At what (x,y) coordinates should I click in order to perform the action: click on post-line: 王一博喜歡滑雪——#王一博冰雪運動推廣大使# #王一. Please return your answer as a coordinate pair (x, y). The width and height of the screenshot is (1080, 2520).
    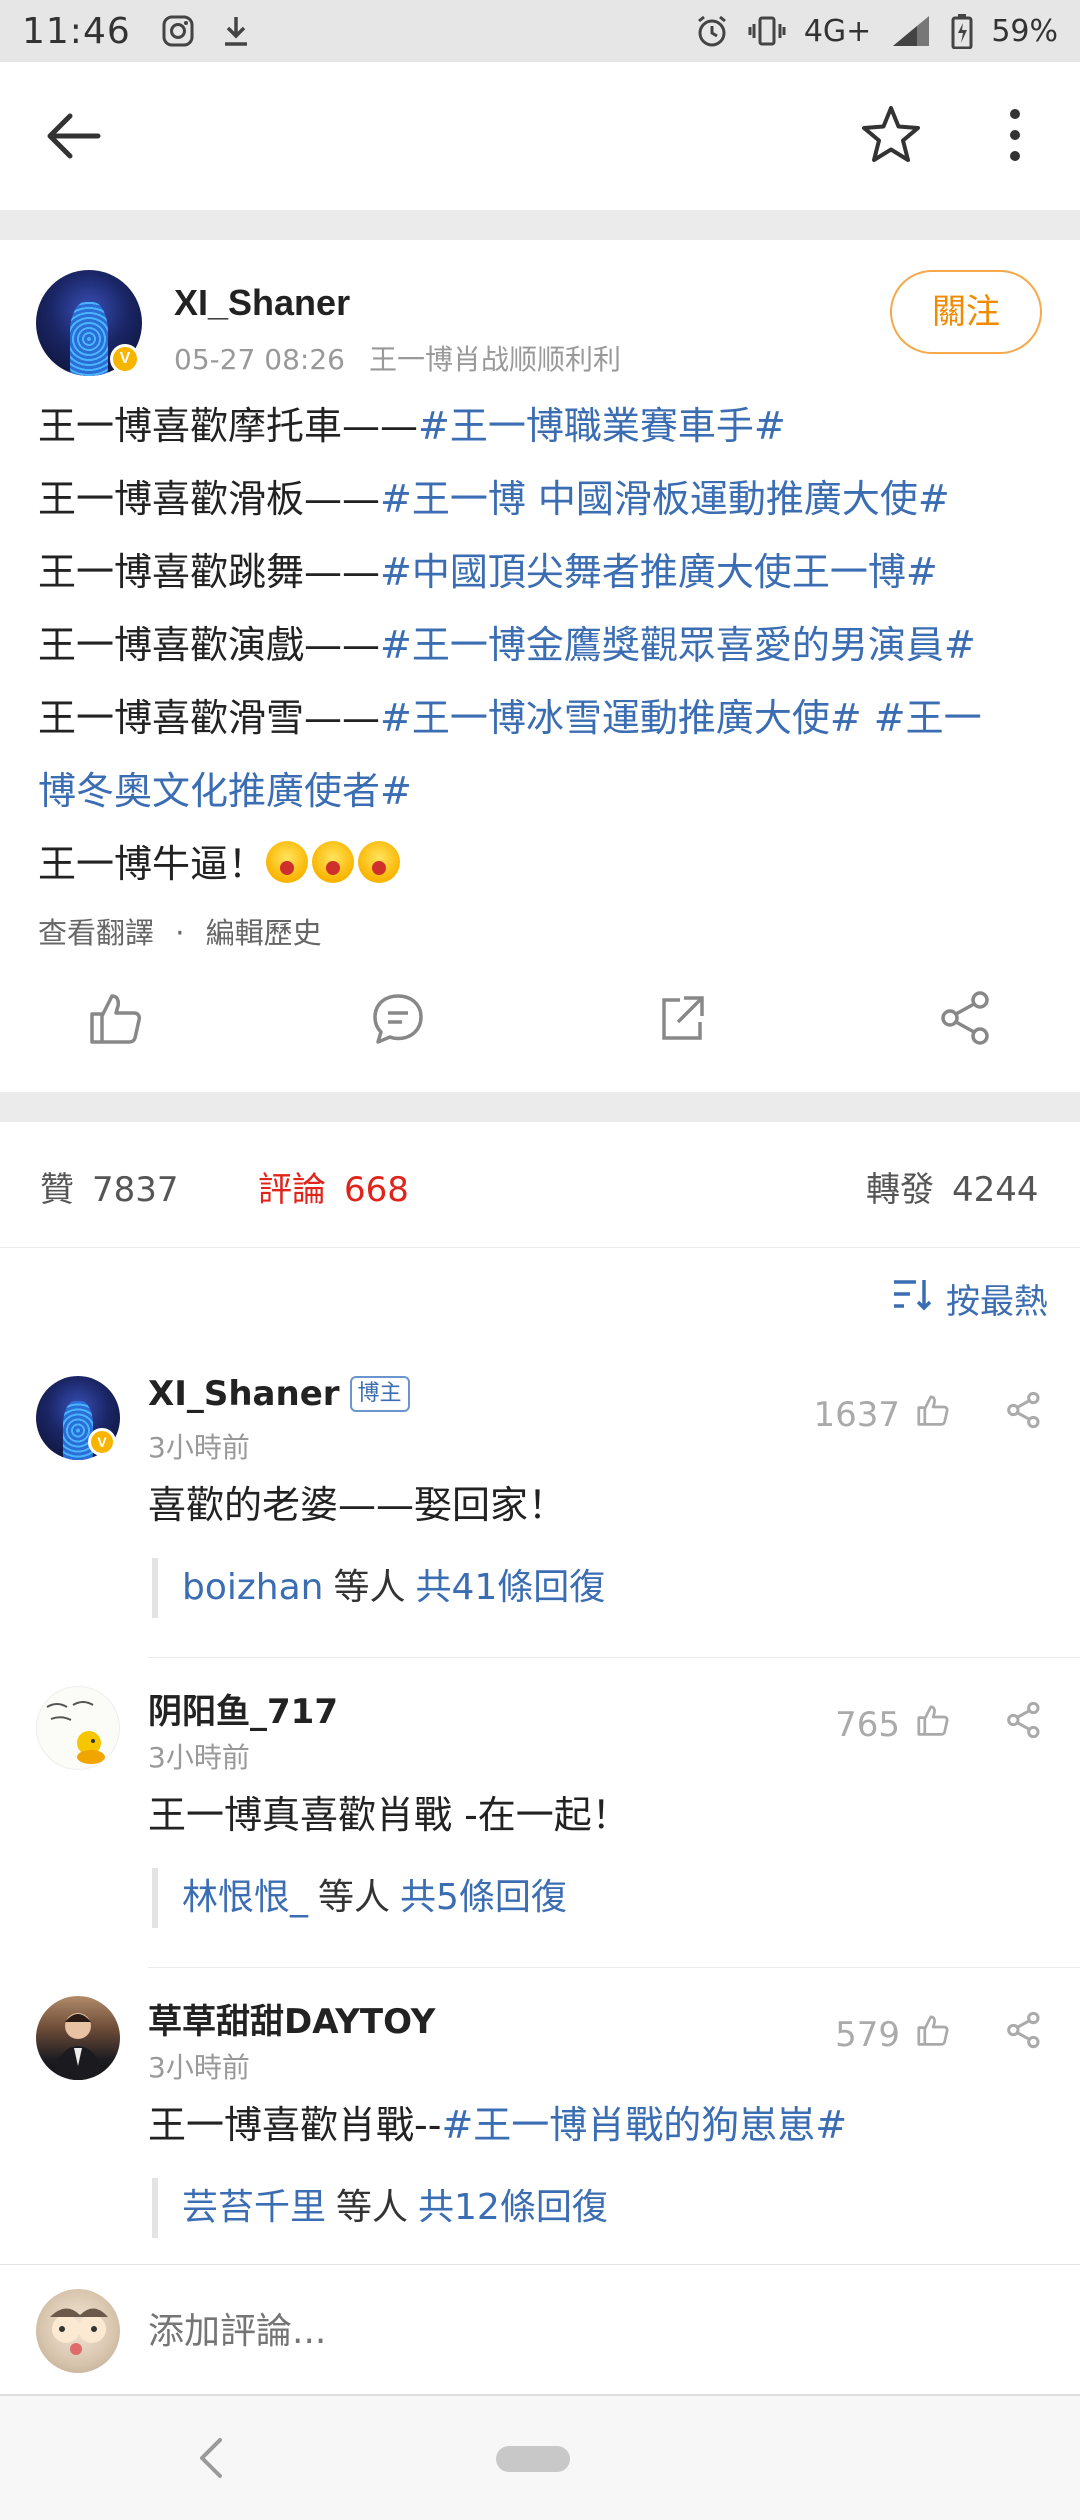
    Looking at the image, I should click on (510, 718).